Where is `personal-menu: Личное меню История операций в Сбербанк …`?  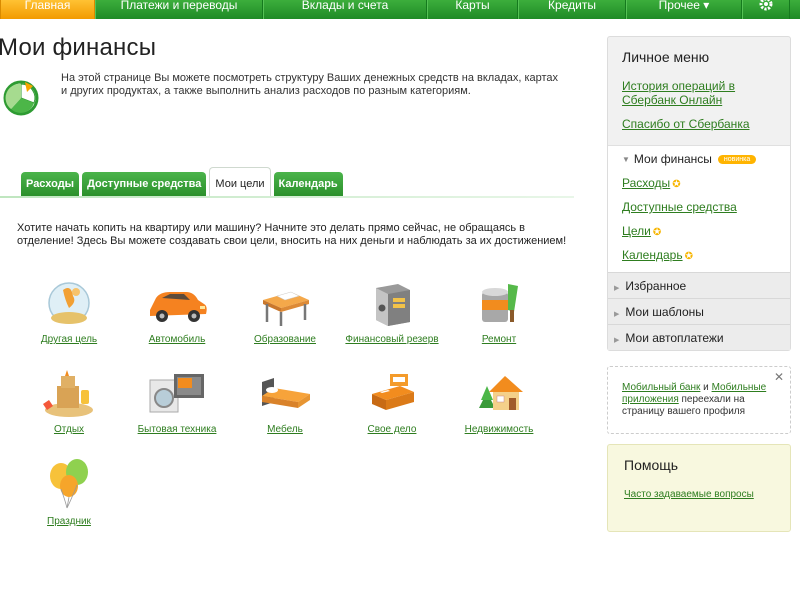 personal-menu: Личное меню История операций в Сбербанк … is located at coordinates (699, 193).